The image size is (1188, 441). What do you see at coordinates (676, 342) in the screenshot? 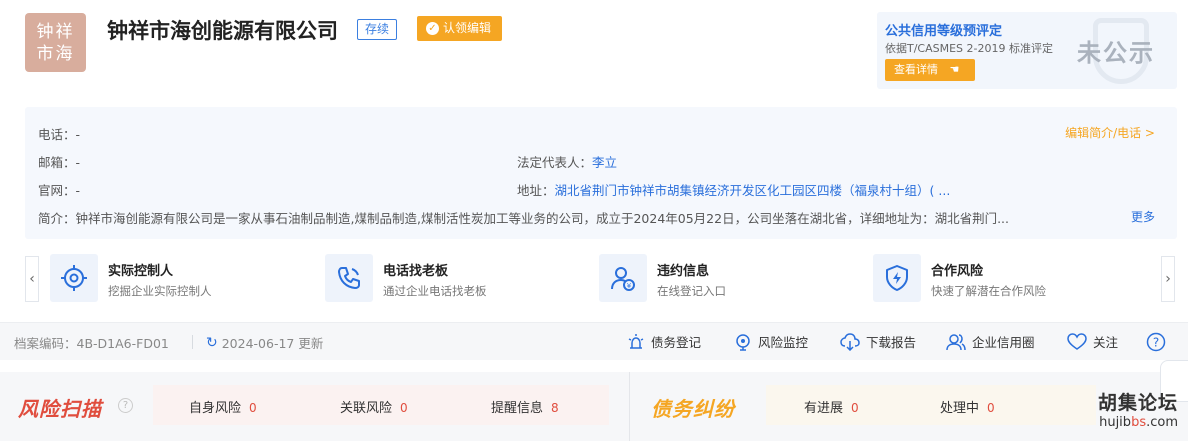
I see `debt-register-label: 债务登记` at bounding box center [676, 342].